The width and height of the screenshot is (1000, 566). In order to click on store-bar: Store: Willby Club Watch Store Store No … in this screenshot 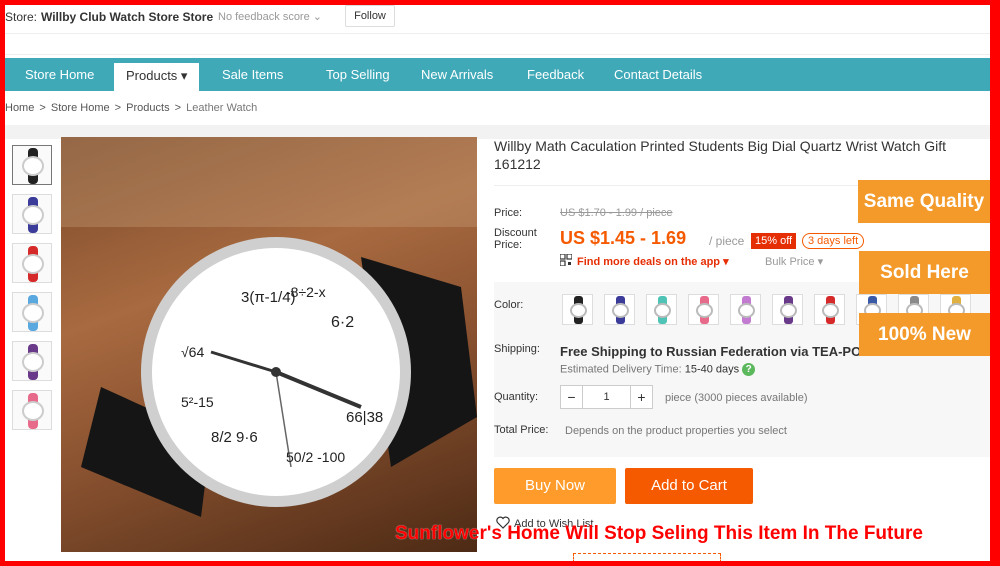, I will do `click(497, 18)`.